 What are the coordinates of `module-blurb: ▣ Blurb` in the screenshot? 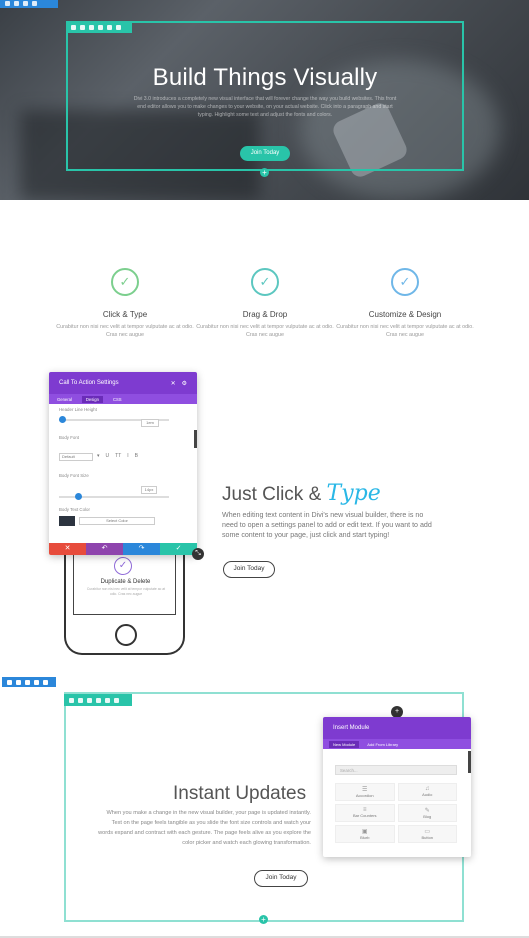 It's located at (365, 834).